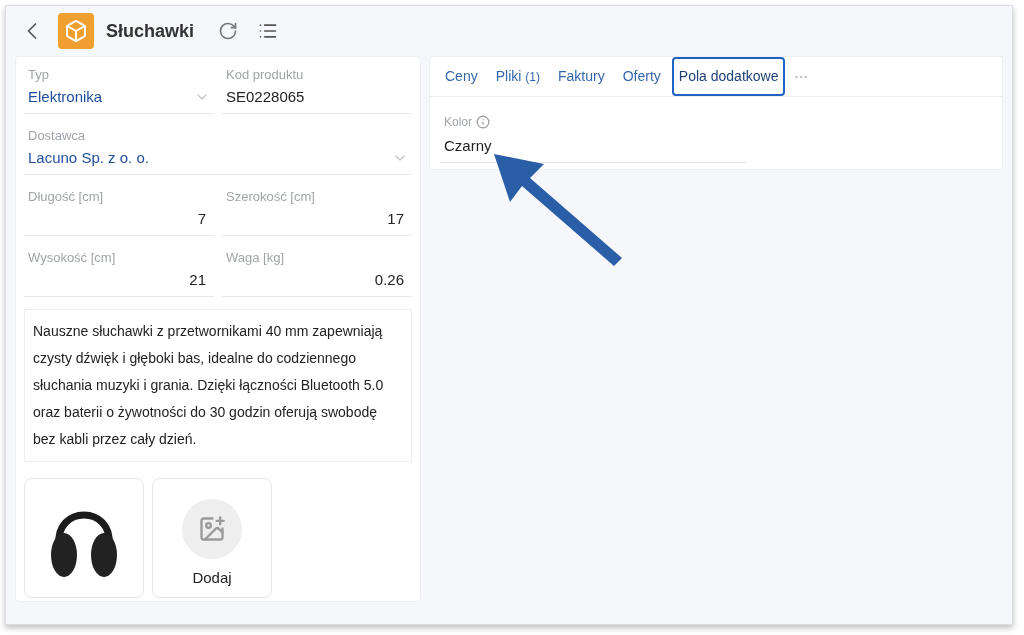 This screenshot has width=1024, height=635. What do you see at coordinates (72, 258) in the screenshot?
I see `field-label: Wysokość [cm]` at bounding box center [72, 258].